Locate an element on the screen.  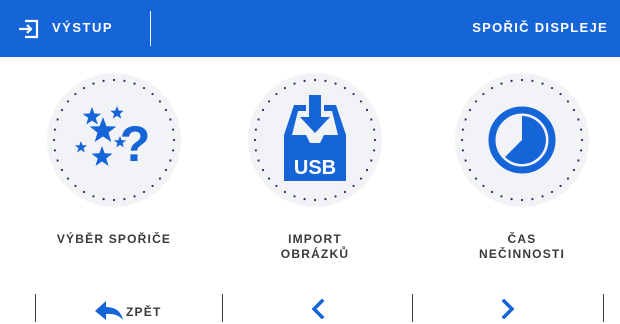
tile-circle: USB is located at coordinates (315, 140).